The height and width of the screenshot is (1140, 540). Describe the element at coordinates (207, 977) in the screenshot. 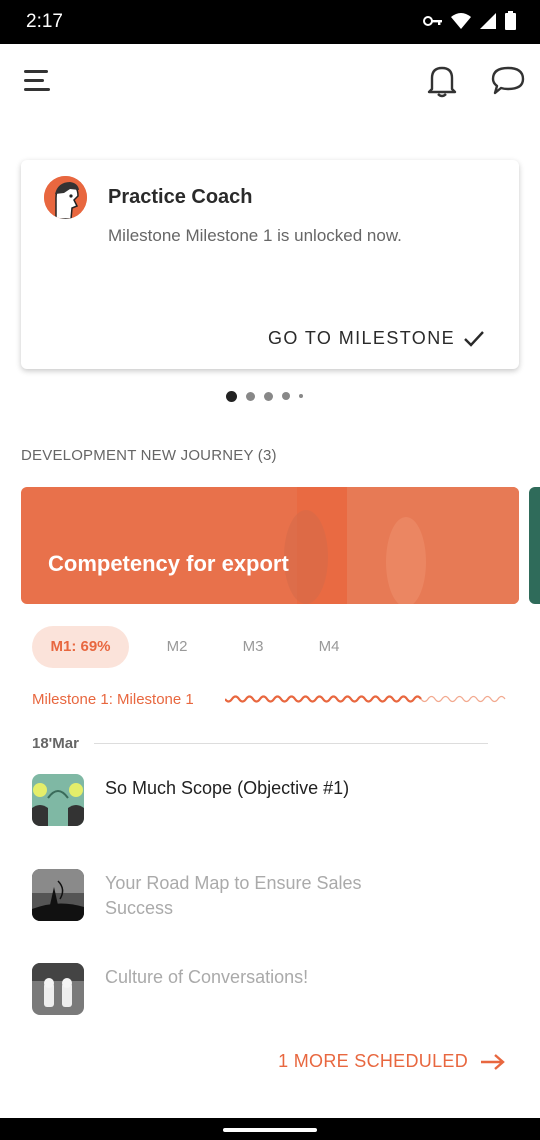

I see `lesson-title: Culture of Conversations!` at that location.